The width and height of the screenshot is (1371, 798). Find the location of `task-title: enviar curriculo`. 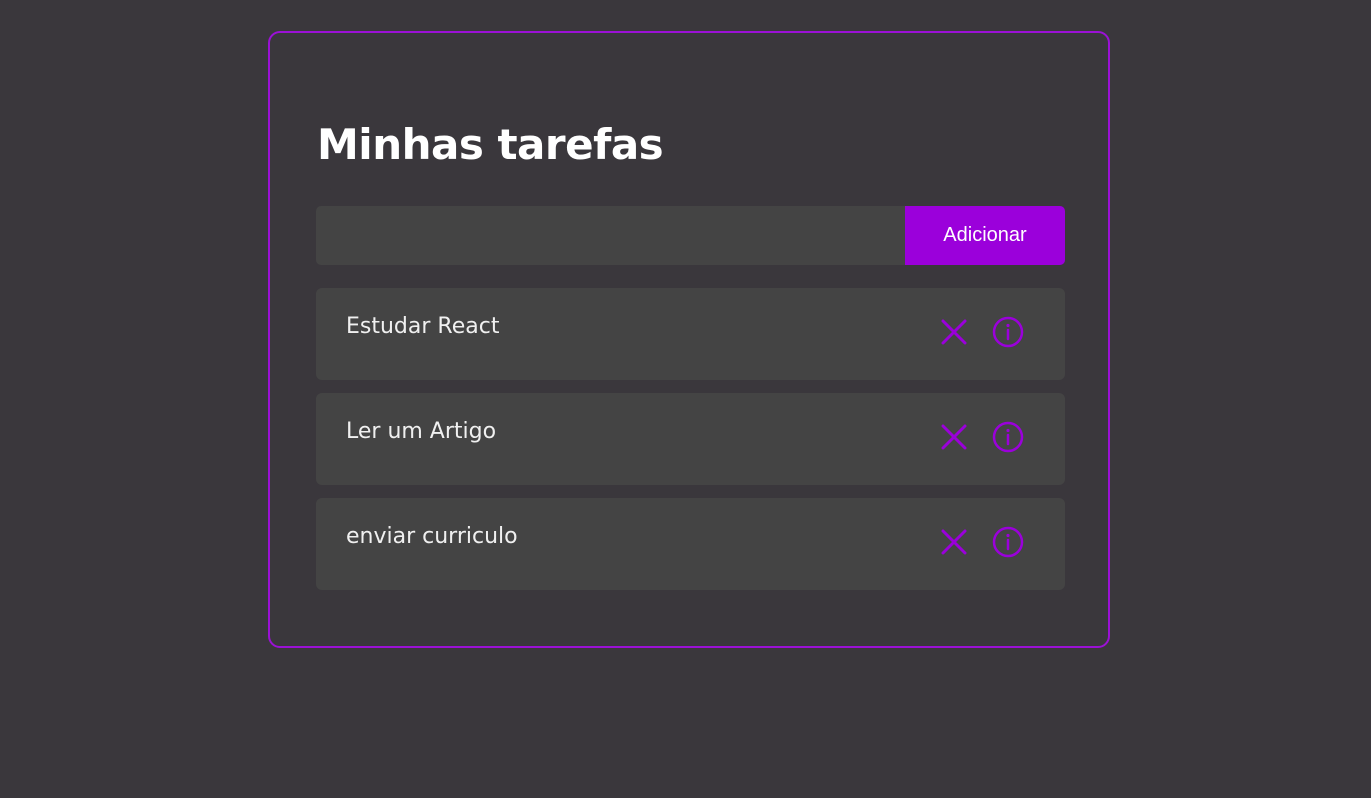

task-title: enviar curriculo is located at coordinates (432, 537).